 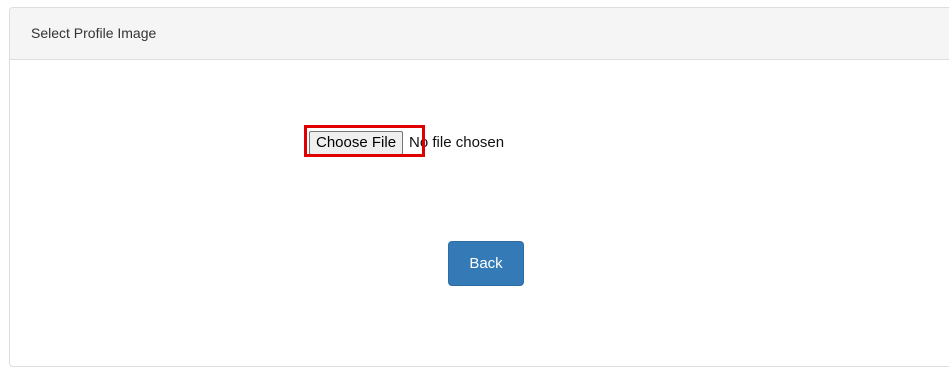 What do you see at coordinates (479, 34) in the screenshot?
I see `panel-heading: Select Profile Image` at bounding box center [479, 34].